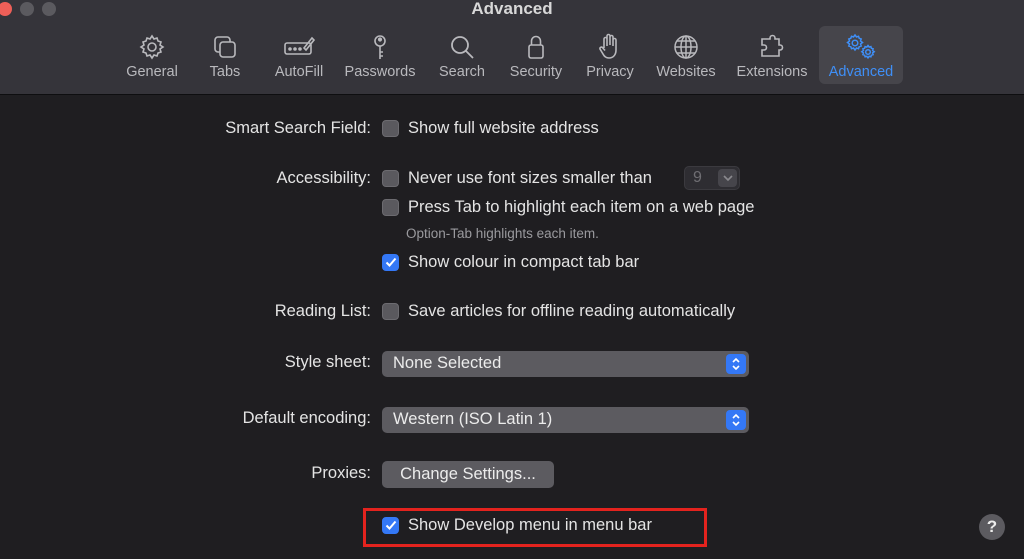  Describe the element at coordinates (447, 363) in the screenshot. I see `style-sheet-value: None Selected` at that location.